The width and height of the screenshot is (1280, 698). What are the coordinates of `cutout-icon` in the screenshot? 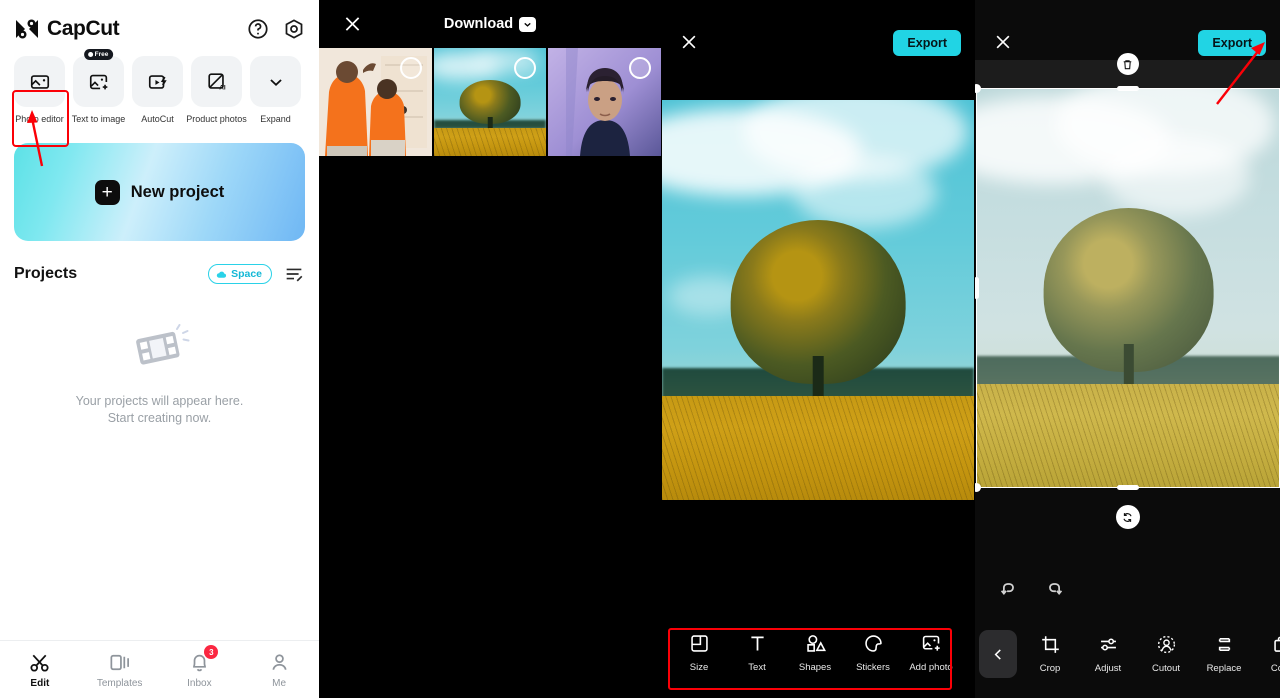 It's located at (1166, 644).